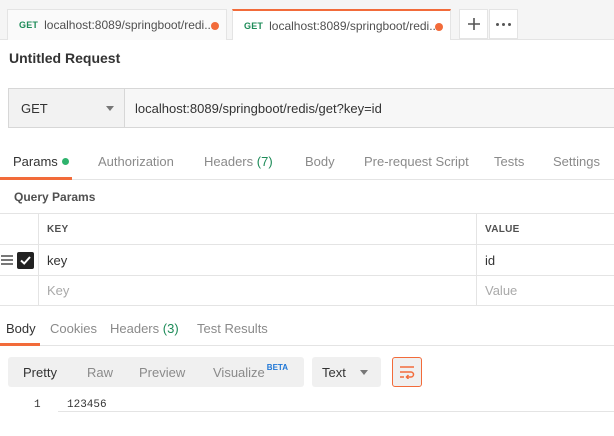 This screenshot has width=614, height=436. I want to click on tab-tests: Tests, so click(509, 161).